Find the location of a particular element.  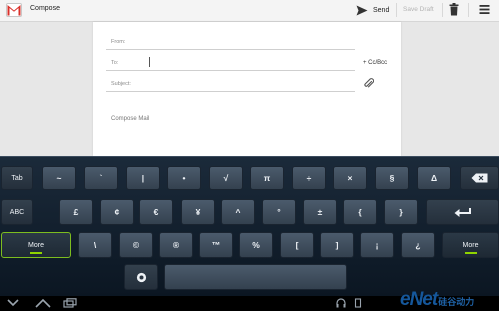

voice-settings-key is located at coordinates (141, 277).